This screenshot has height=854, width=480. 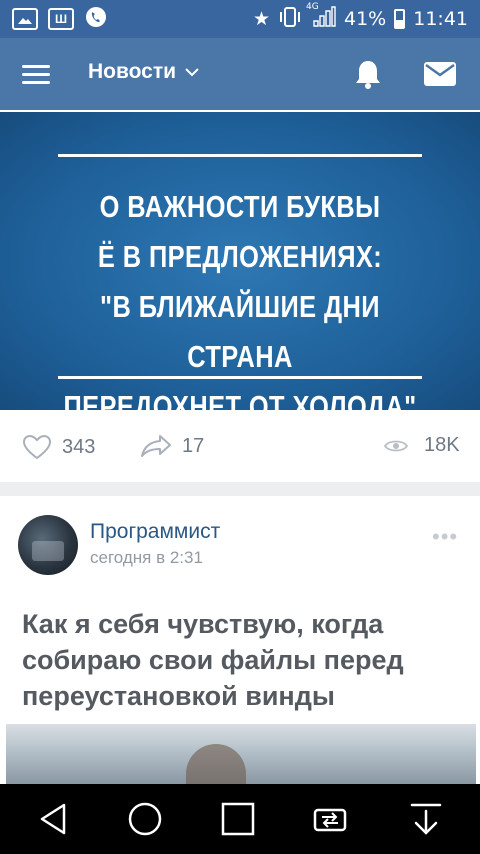 What do you see at coordinates (396, 445) in the screenshot?
I see `eye-icon` at bounding box center [396, 445].